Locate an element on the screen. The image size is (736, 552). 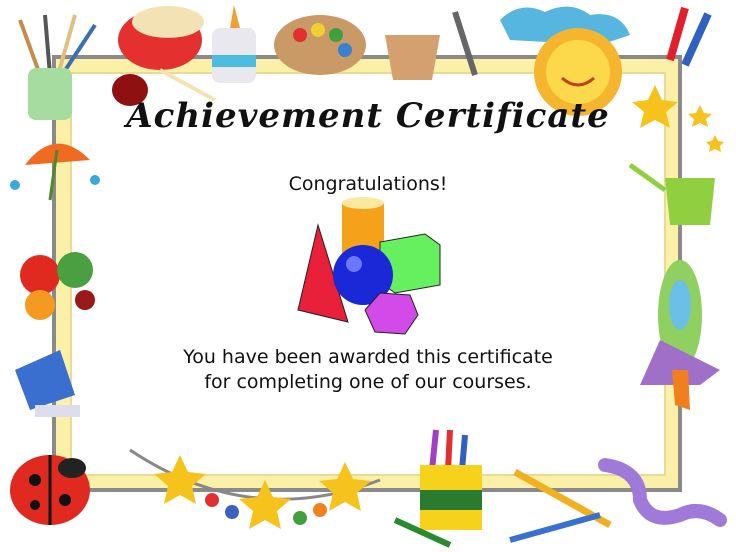
geometric-shapes-icon is located at coordinates (369, 266).